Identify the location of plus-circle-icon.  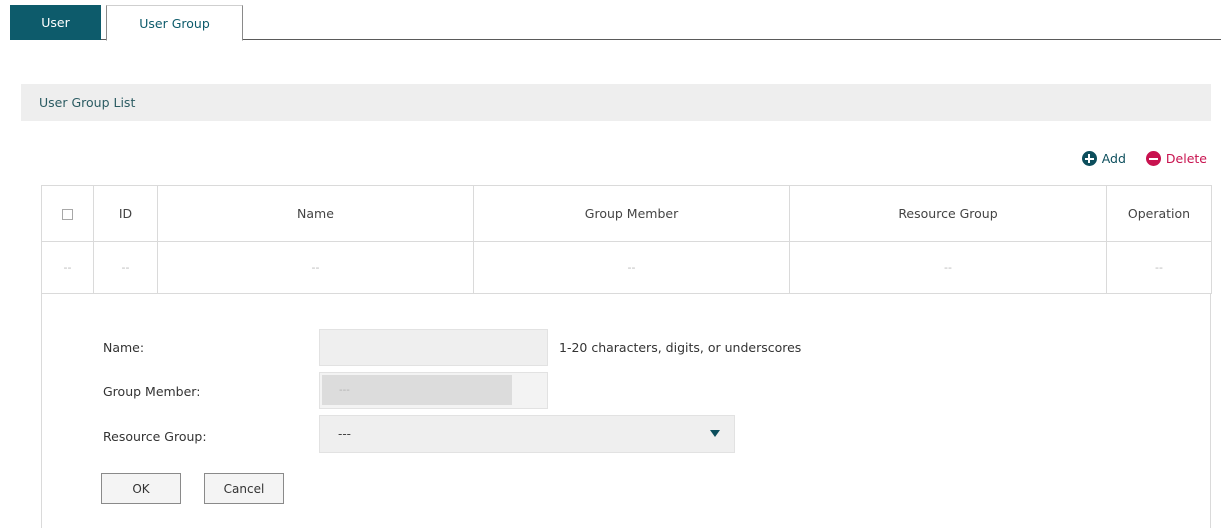
(1089, 158).